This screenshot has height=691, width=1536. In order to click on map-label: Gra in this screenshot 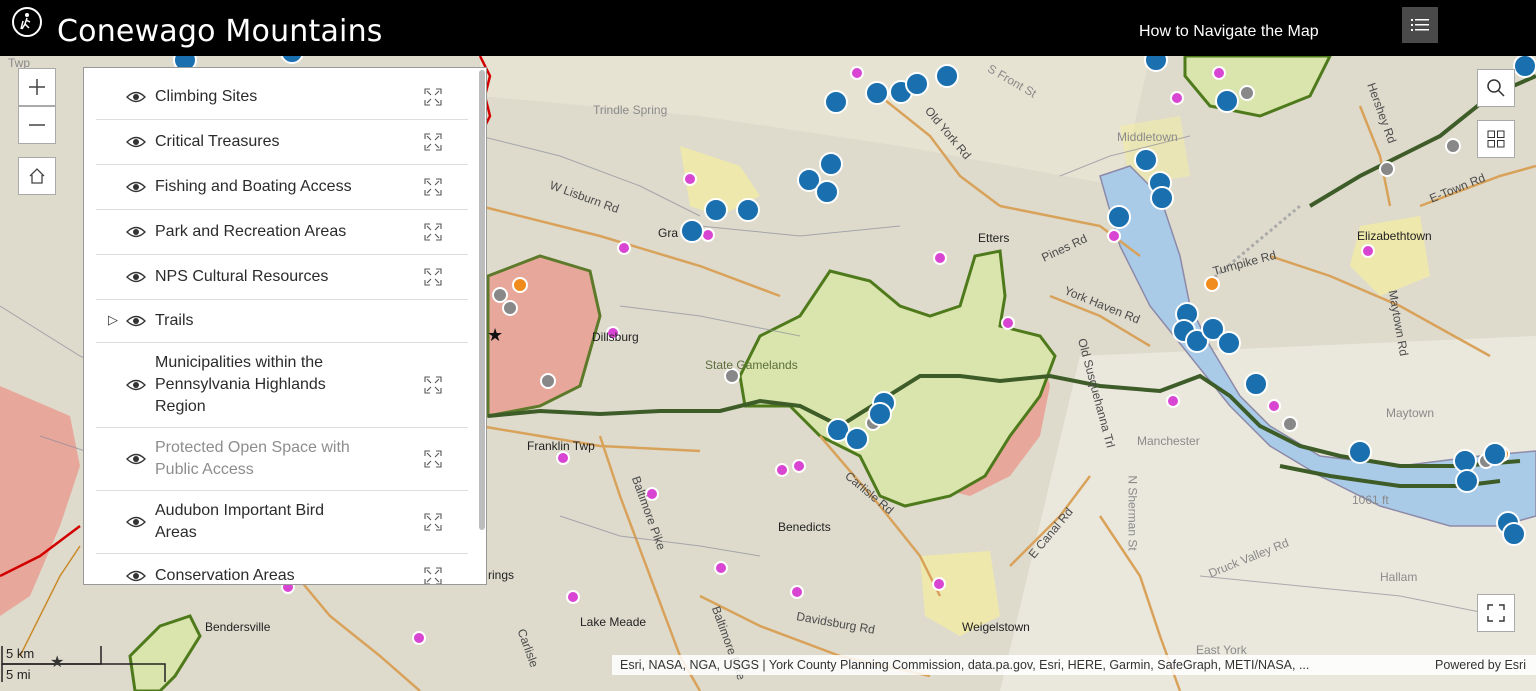, I will do `click(668, 233)`.